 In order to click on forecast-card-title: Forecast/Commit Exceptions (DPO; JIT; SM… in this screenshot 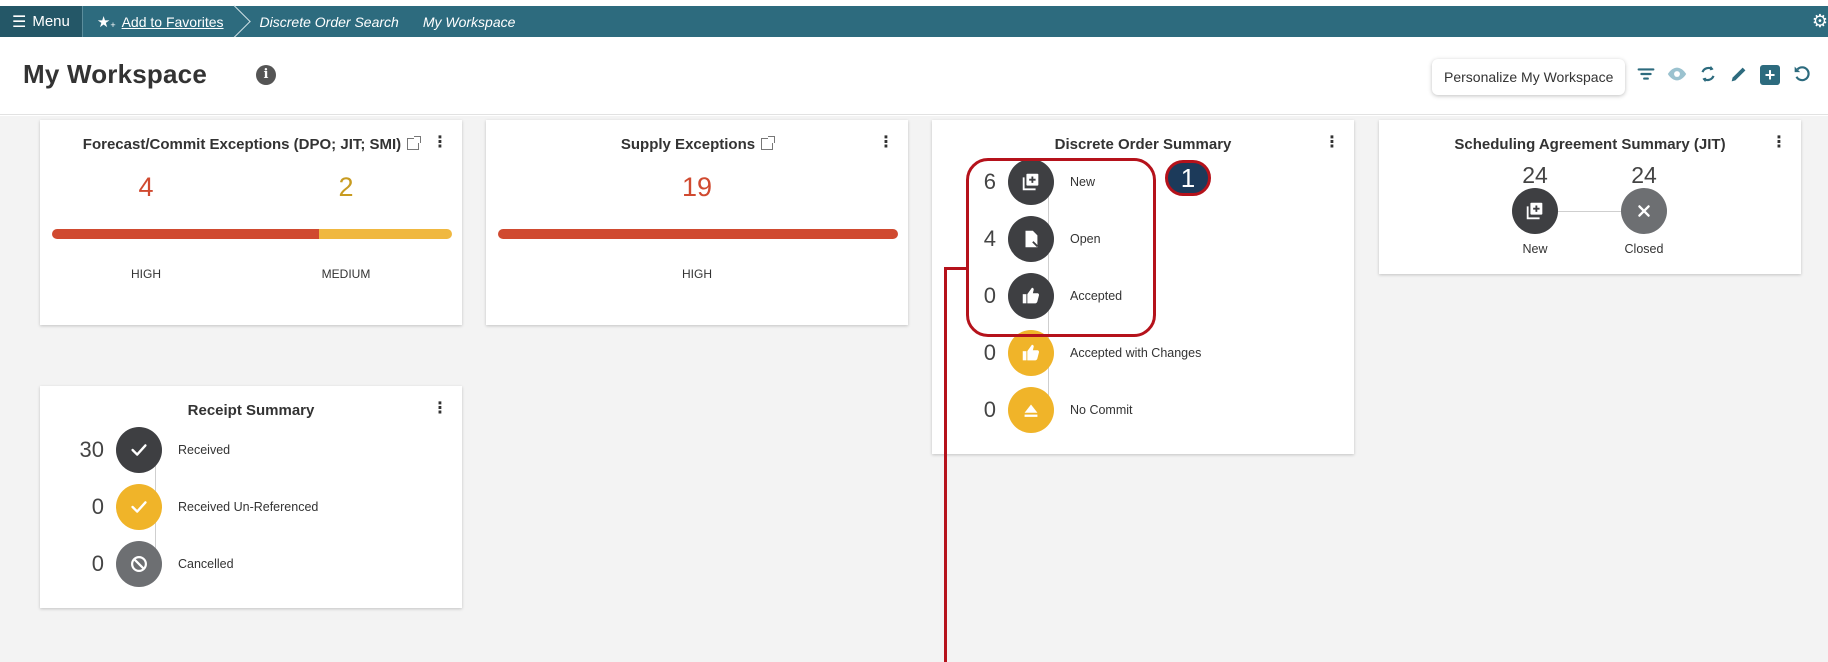, I will do `click(251, 144)`.